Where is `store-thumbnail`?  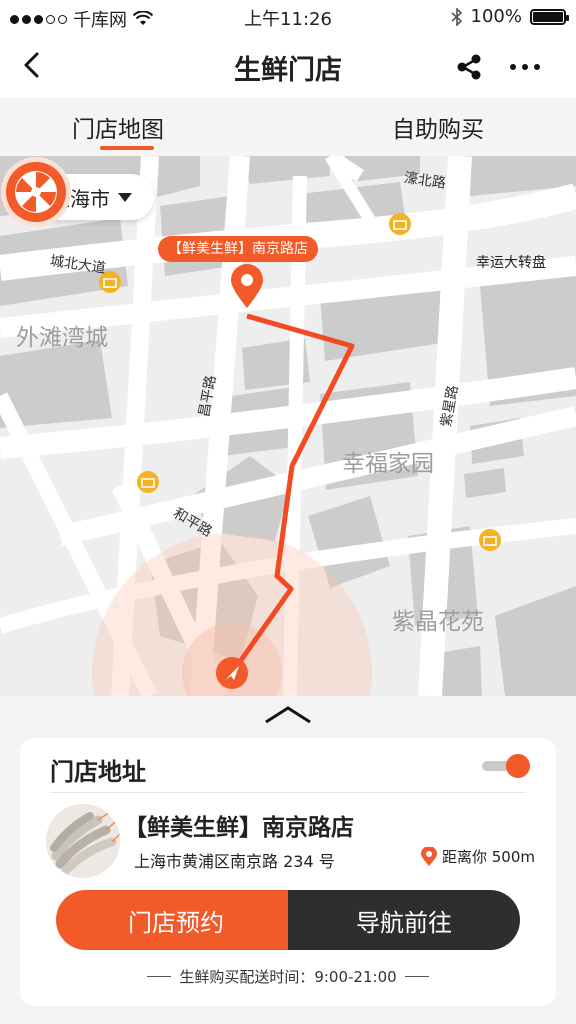
store-thumbnail is located at coordinates (83, 841).